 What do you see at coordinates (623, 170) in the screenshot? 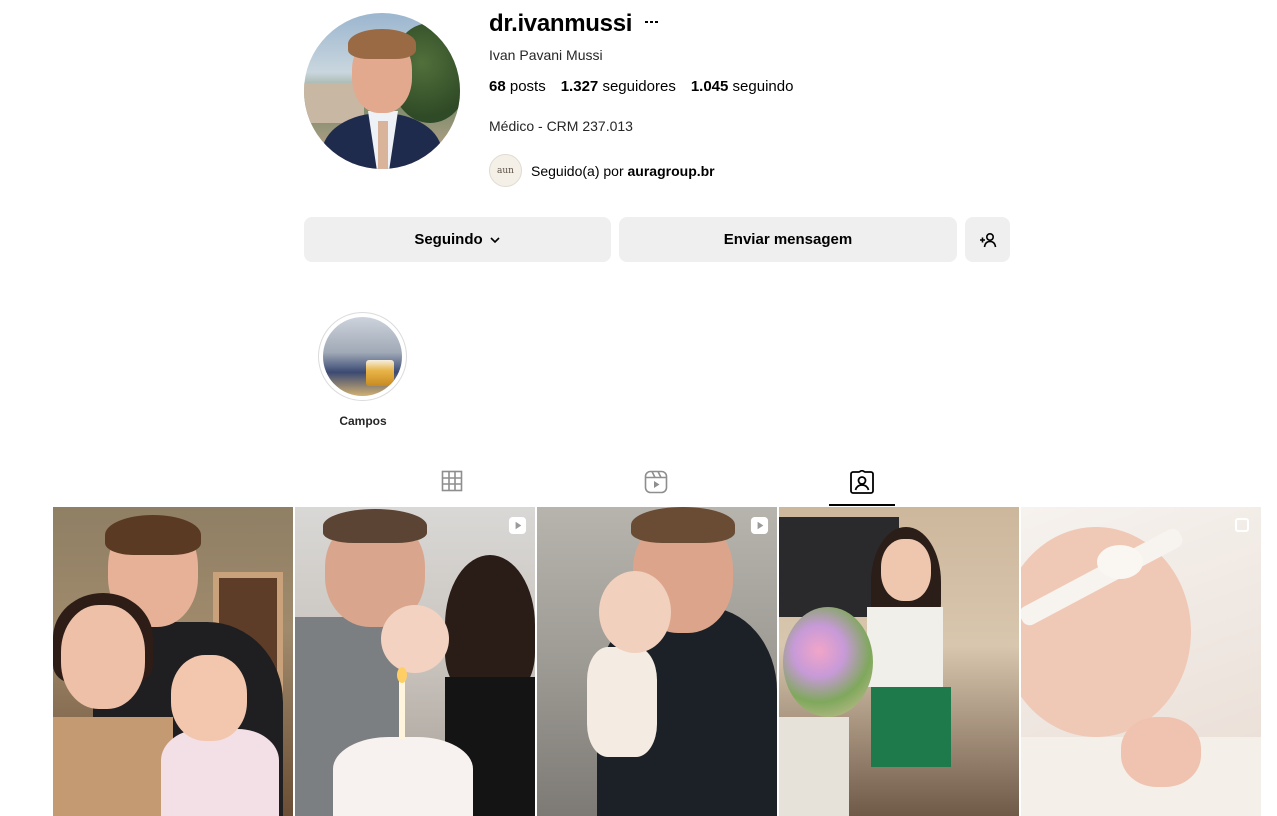
I see `followed-by-text: Seguido(a) por auragroup.br` at bounding box center [623, 170].